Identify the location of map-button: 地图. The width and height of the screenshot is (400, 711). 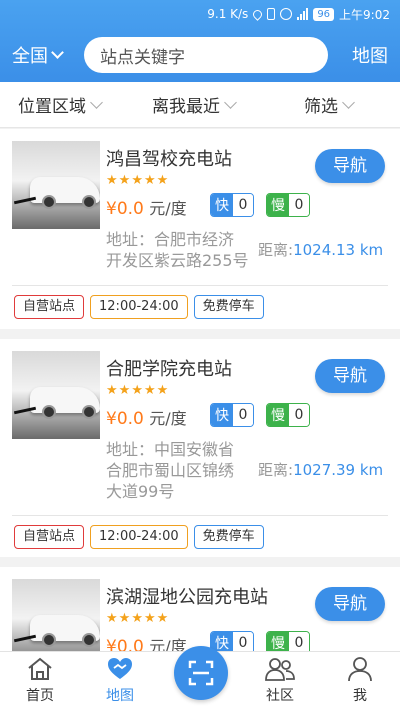
(370, 55).